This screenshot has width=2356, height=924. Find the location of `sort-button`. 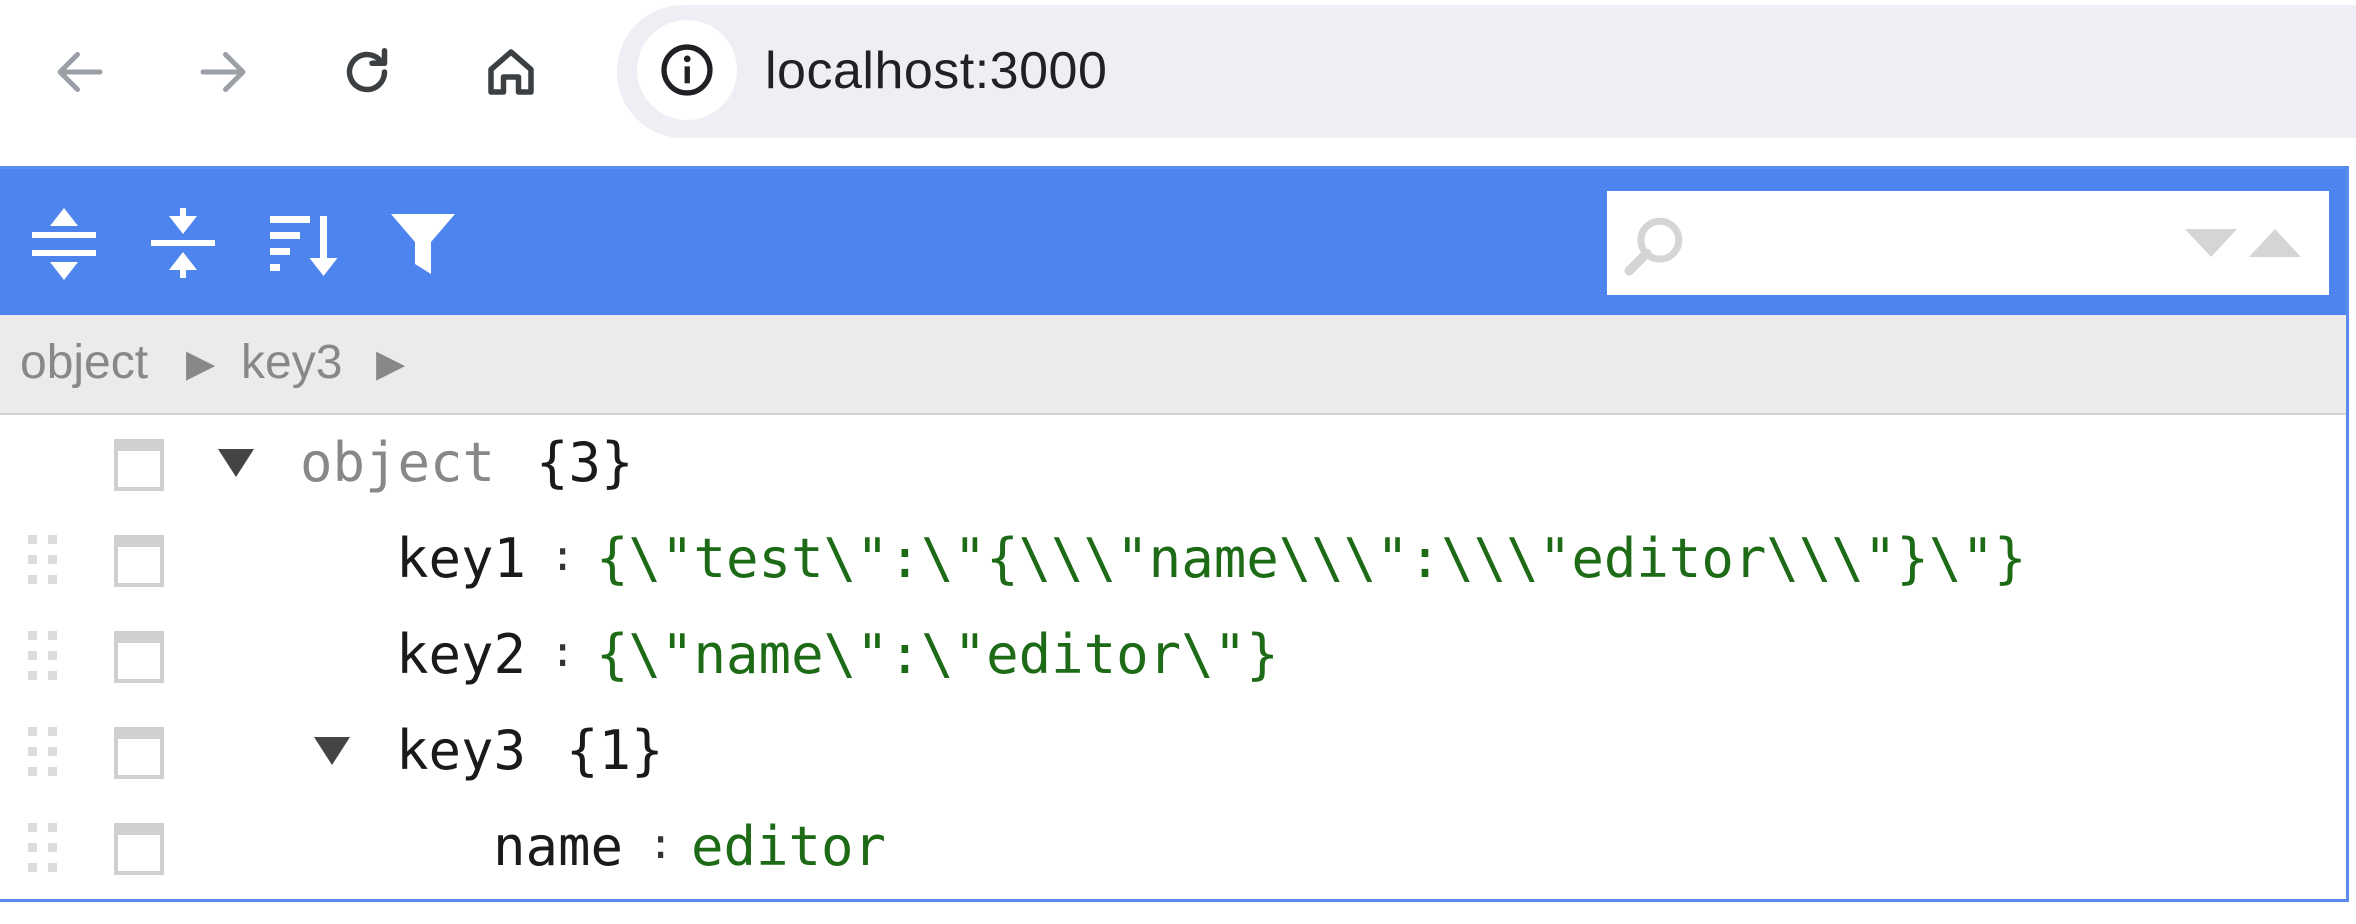

sort-button is located at coordinates (302, 244).